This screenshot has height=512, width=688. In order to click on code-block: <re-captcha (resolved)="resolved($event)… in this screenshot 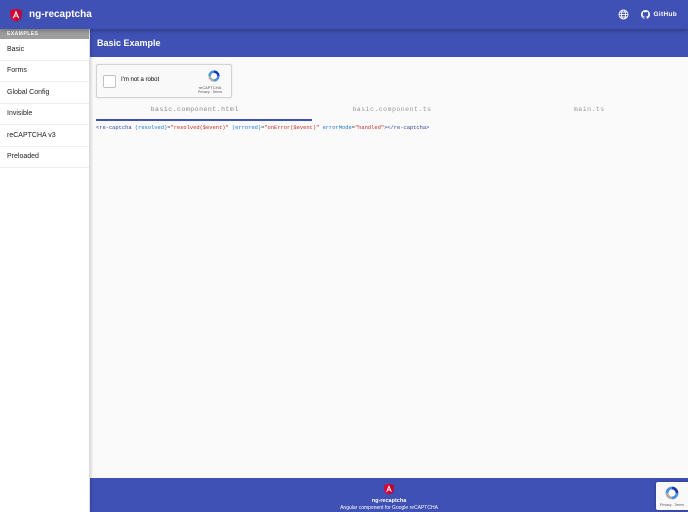, I will do `click(263, 128)`.